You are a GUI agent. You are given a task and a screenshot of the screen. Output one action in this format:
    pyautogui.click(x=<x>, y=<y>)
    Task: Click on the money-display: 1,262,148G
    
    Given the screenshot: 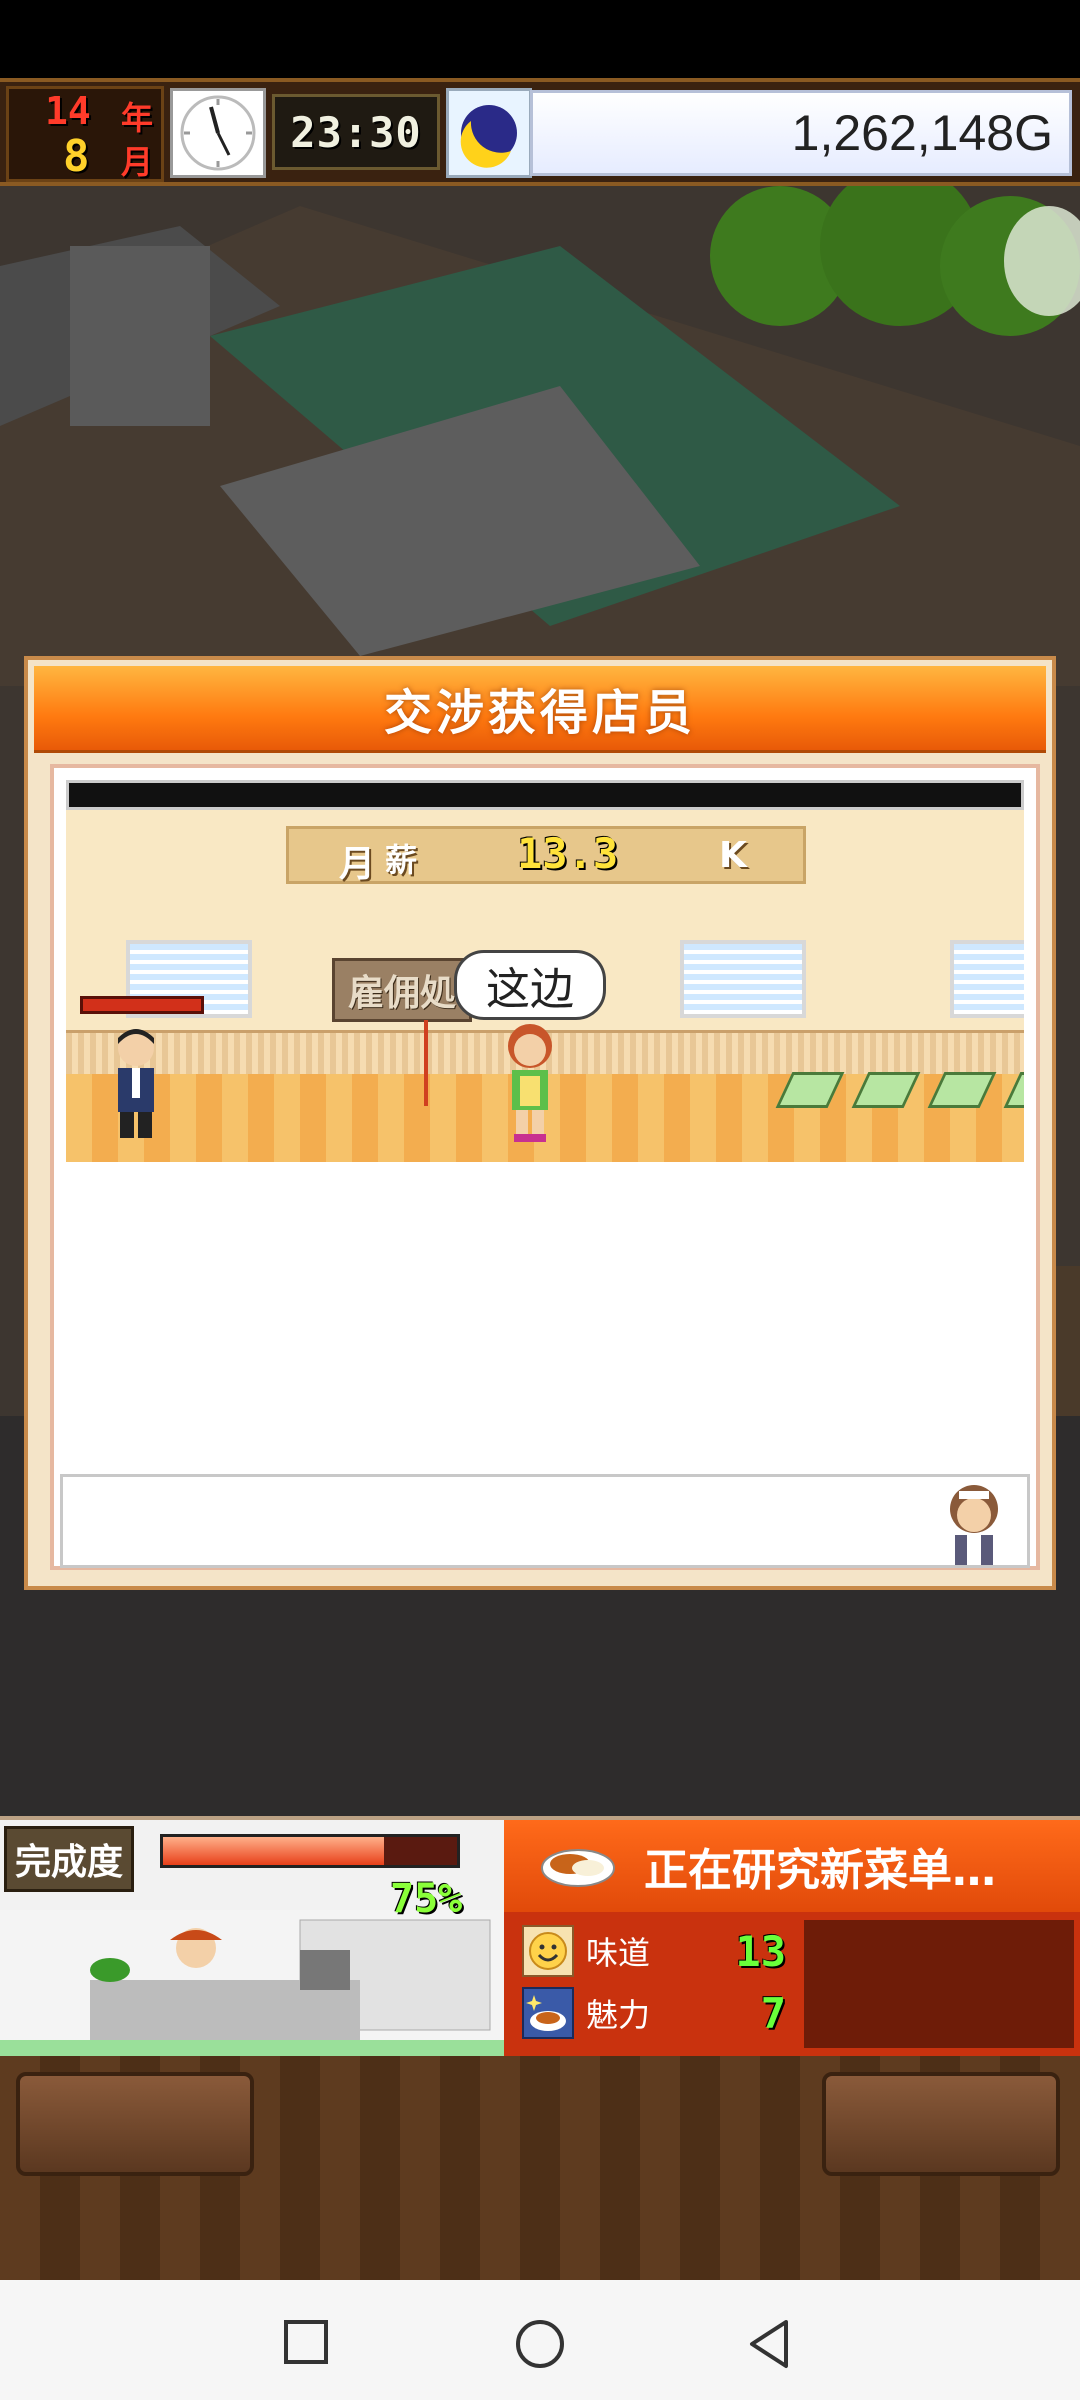 What is the action you would take?
    pyautogui.click(x=801, y=133)
    